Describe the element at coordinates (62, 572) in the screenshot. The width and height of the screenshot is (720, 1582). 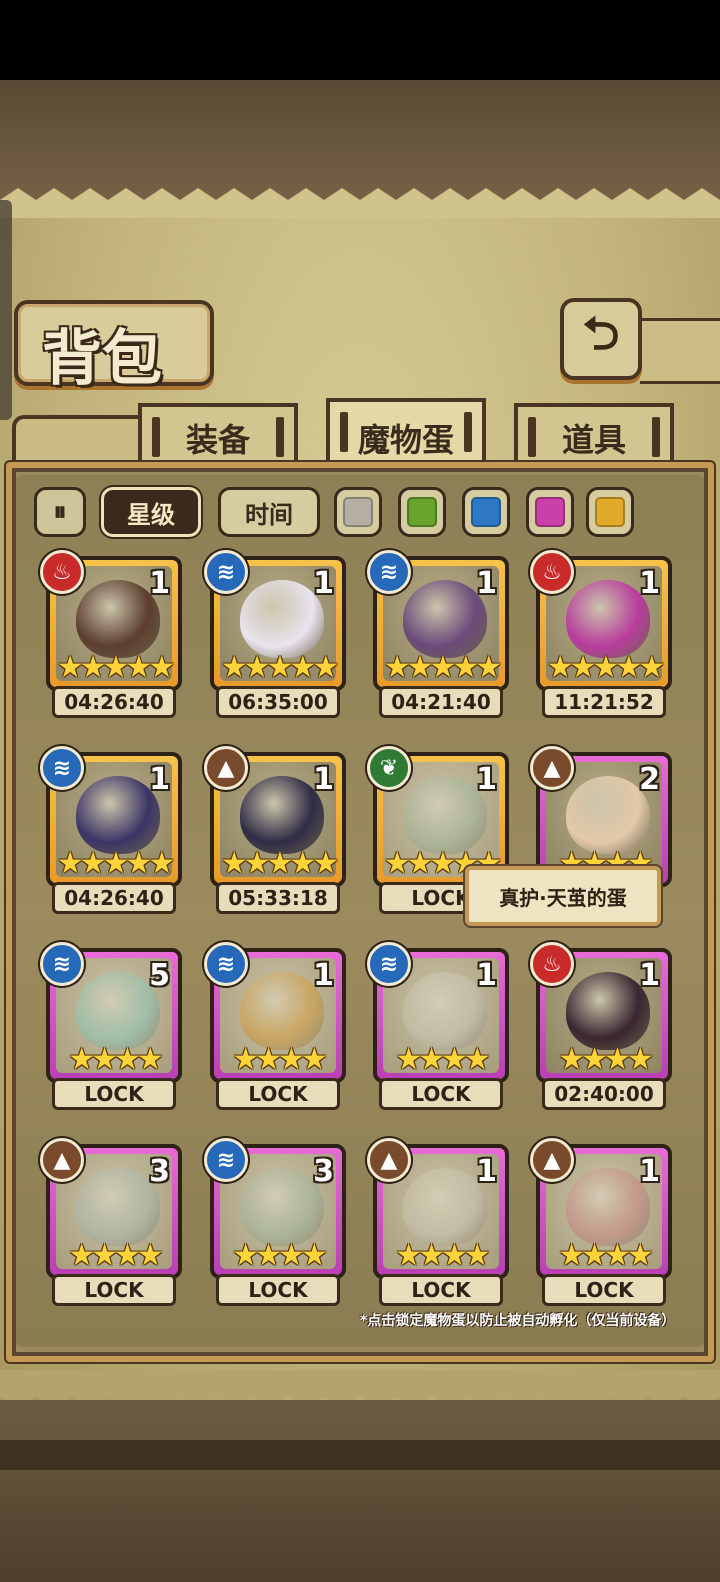
I see `fire-element-icon: ♨` at that location.